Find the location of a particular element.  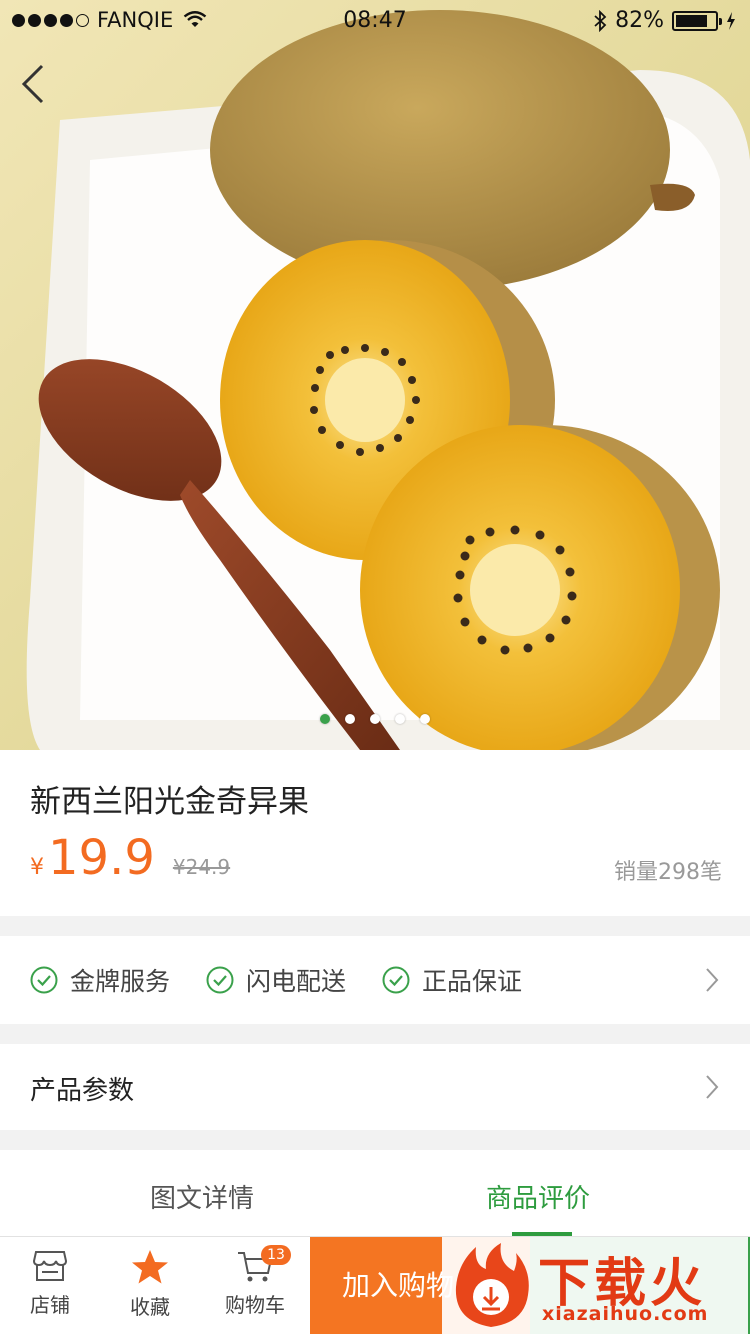

back-button is located at coordinates (38, 84).